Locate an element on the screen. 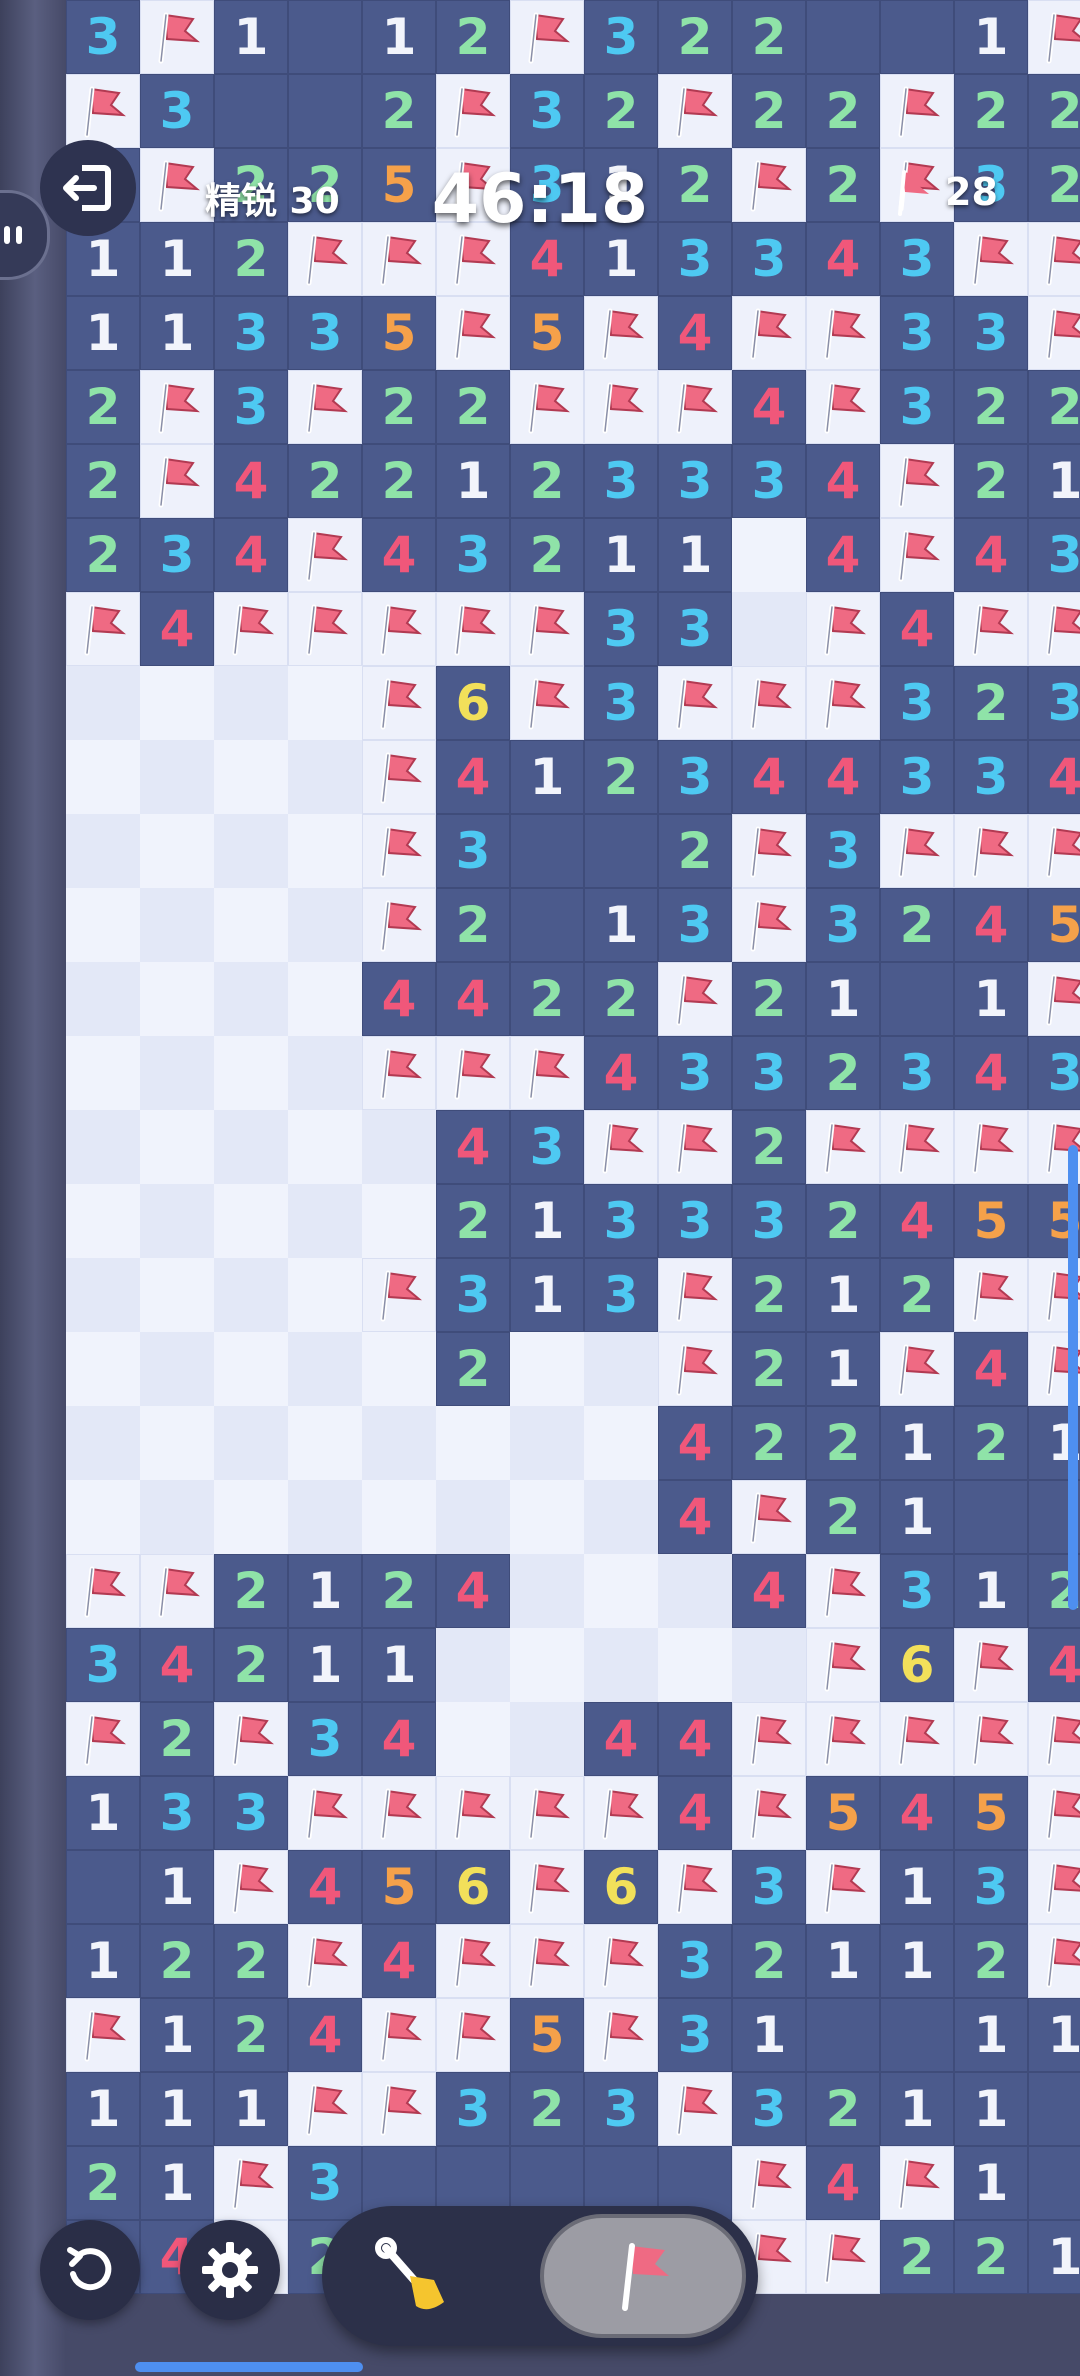  restart-button is located at coordinates (90, 2270).